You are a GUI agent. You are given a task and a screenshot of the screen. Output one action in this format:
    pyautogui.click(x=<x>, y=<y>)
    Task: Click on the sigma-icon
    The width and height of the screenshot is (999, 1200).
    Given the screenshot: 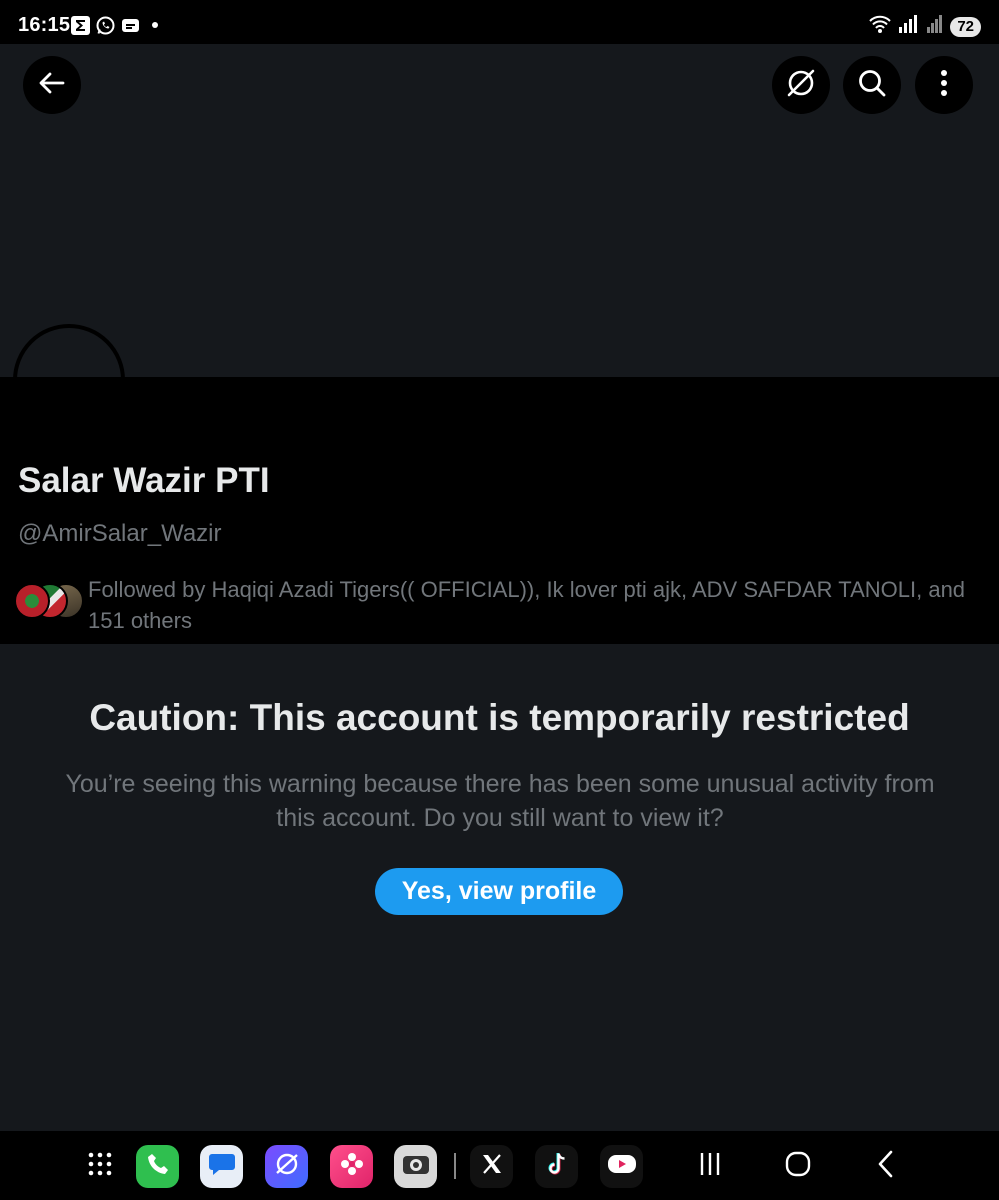 What is the action you would take?
    pyautogui.click(x=80, y=25)
    